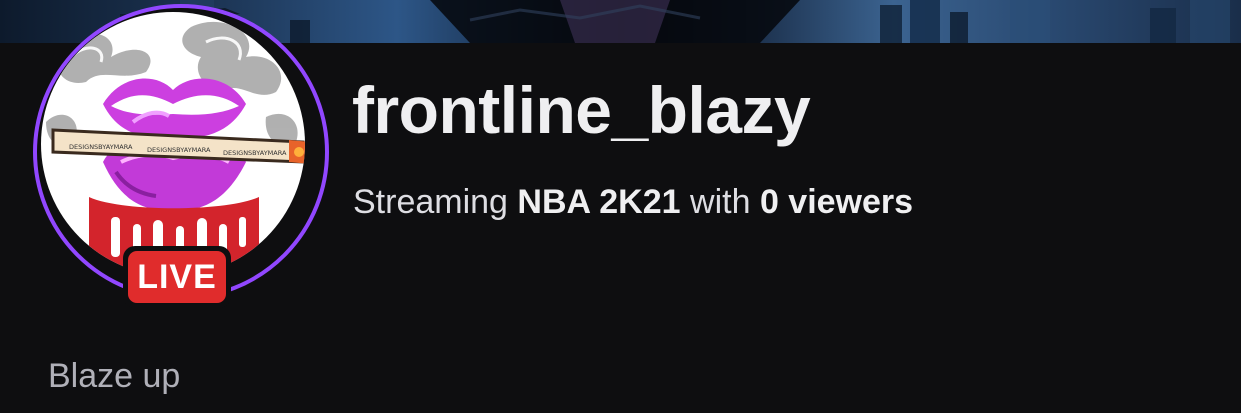 The width and height of the screenshot is (1241, 413). What do you see at coordinates (598, 202) in the screenshot?
I see `game-link: NBA 2K21` at bounding box center [598, 202].